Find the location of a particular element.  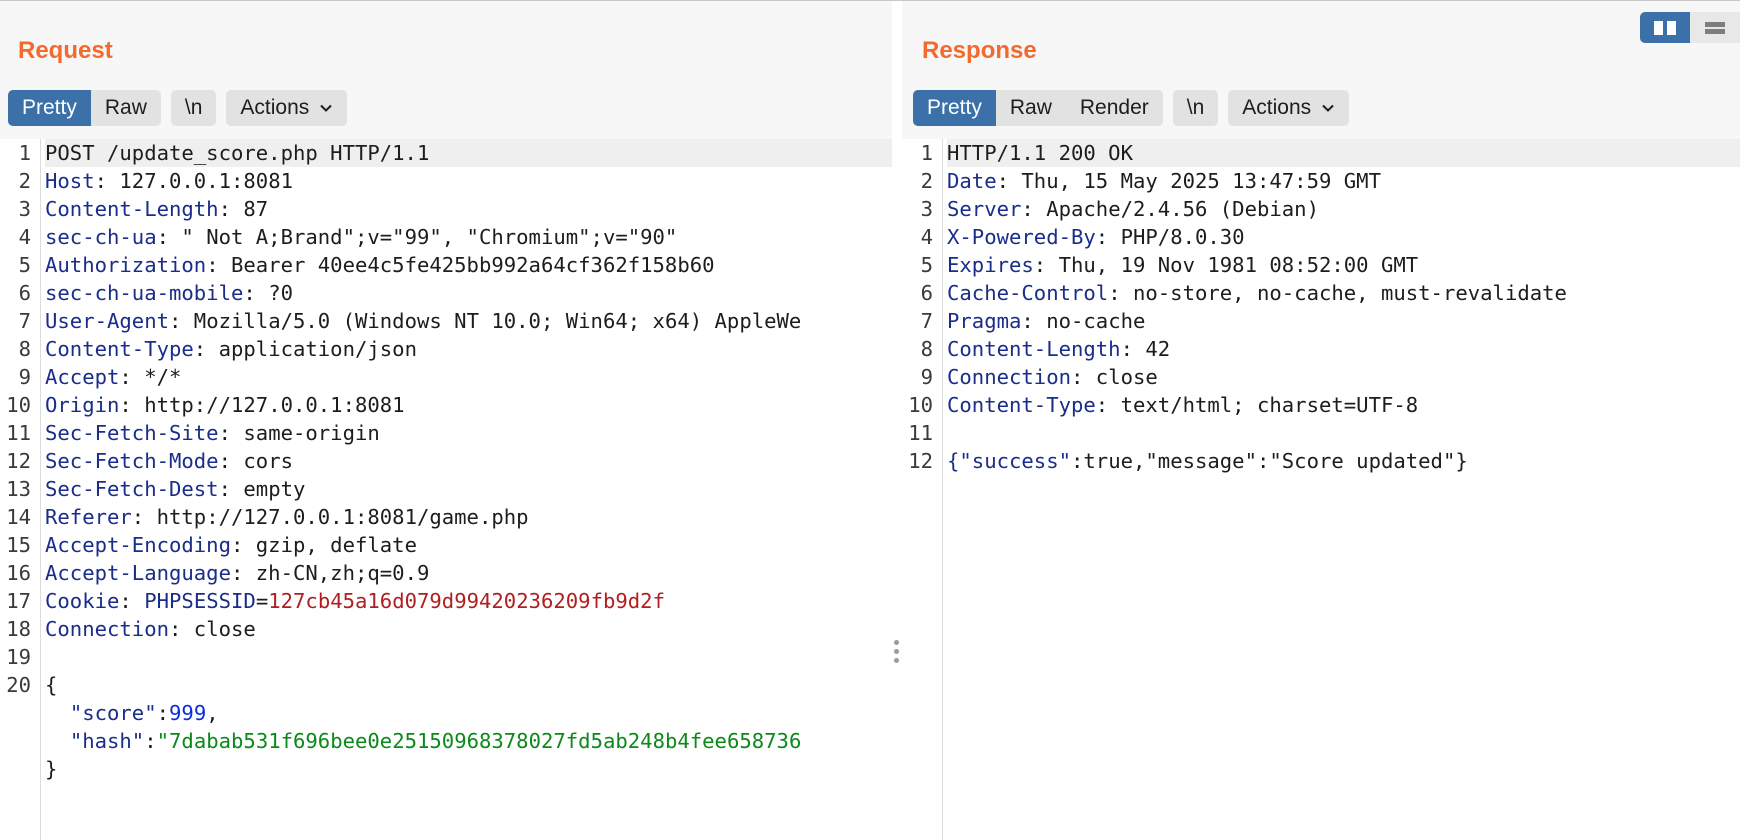

line-content: X-Powered-By: PHP/8.0.30 is located at coordinates (1343, 237).